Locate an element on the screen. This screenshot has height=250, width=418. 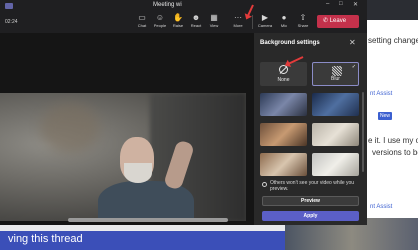
blur-icon is located at coordinates (337, 71).